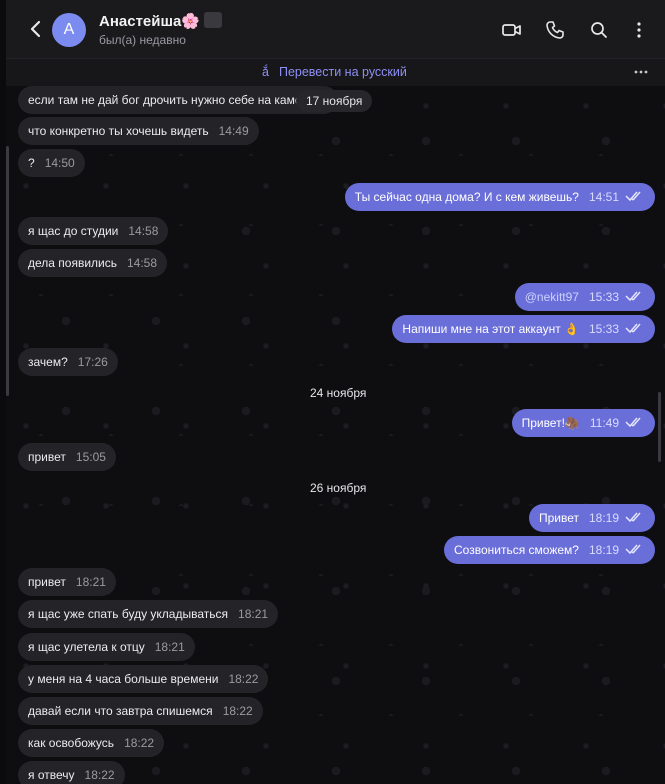 The width and height of the screenshot is (665, 784). I want to click on avatar: А, so click(69, 30).